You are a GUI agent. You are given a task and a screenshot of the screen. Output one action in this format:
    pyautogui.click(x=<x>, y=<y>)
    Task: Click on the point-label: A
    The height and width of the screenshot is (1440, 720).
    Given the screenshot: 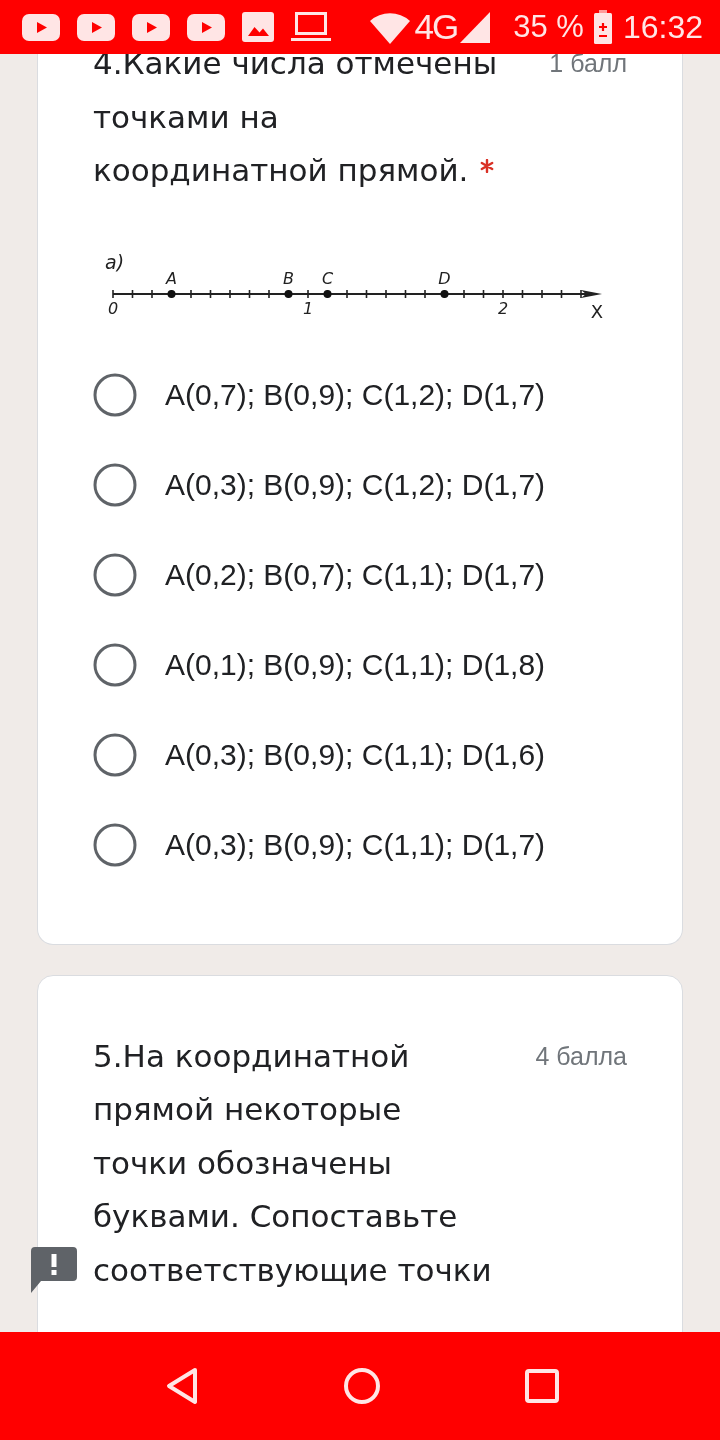 What is the action you would take?
    pyautogui.click(x=171, y=278)
    